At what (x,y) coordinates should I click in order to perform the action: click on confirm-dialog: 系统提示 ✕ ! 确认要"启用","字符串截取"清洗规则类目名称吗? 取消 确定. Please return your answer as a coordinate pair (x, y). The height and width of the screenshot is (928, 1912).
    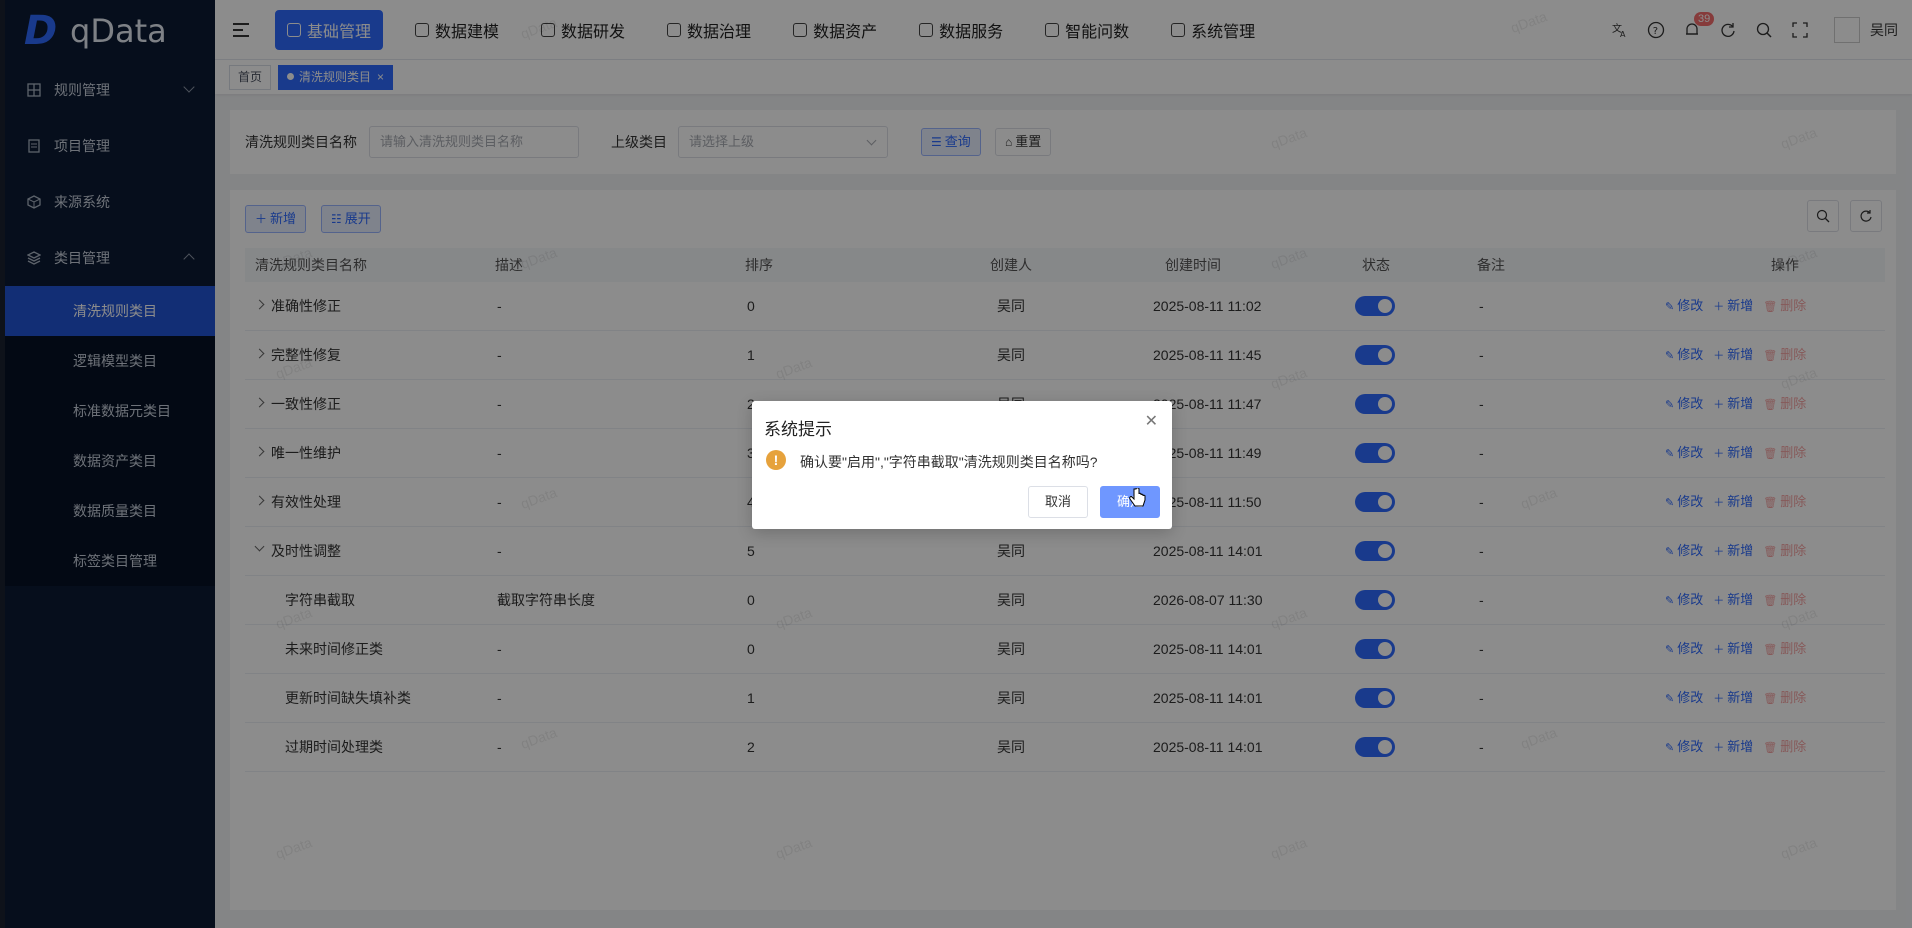
    Looking at the image, I should click on (962, 465).